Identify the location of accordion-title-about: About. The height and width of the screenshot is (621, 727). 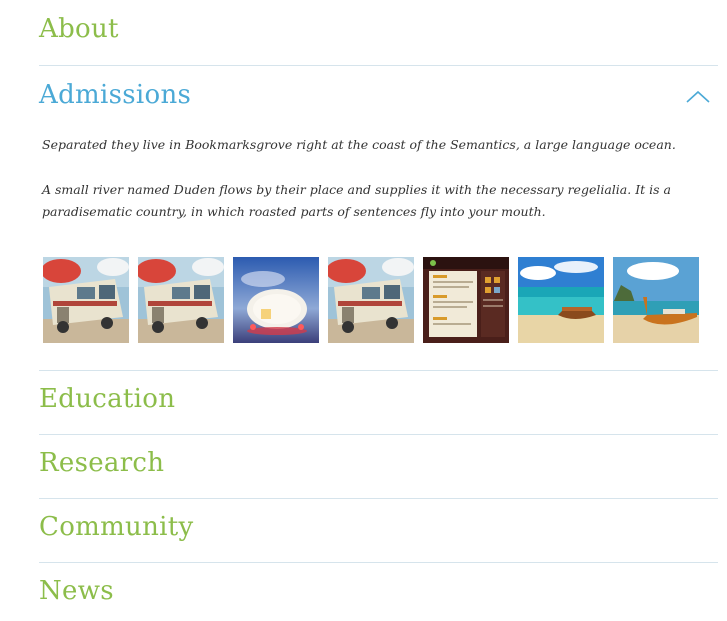
(79, 29).